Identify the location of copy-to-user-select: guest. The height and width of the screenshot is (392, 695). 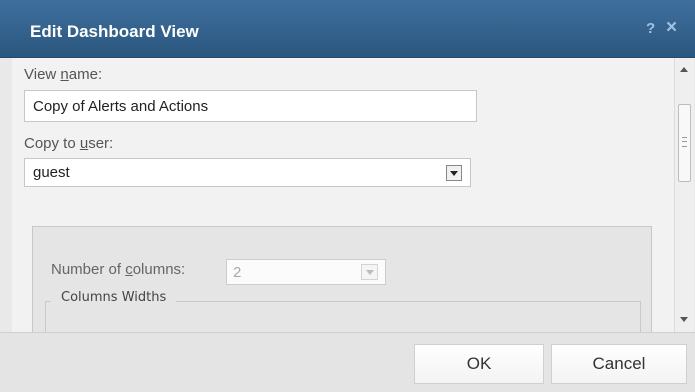
(247, 172).